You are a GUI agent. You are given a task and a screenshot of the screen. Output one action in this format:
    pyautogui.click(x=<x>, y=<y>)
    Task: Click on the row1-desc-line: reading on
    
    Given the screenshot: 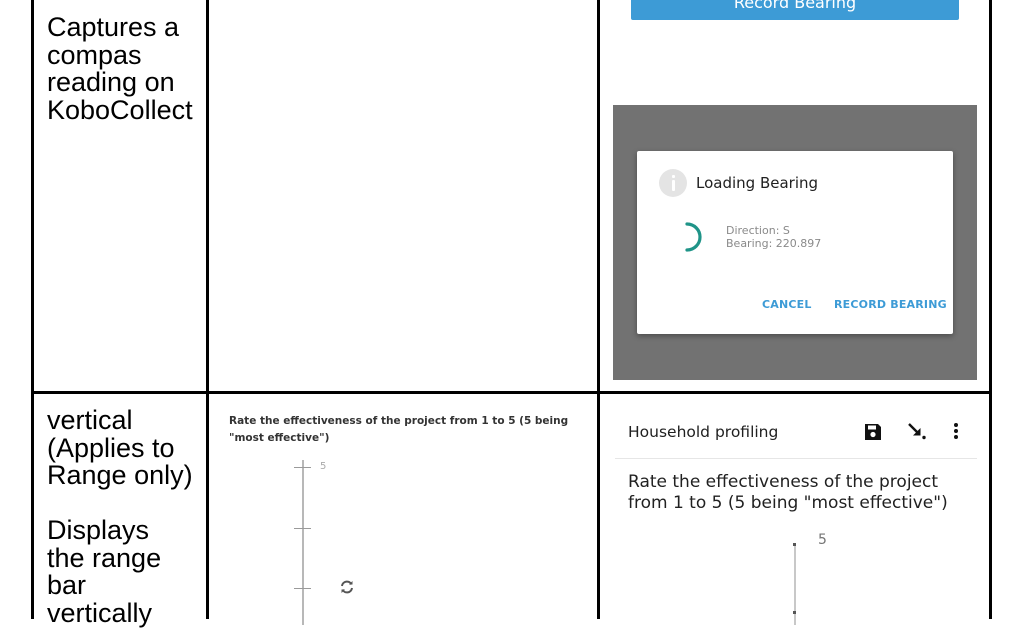 What is the action you would take?
    pyautogui.click(x=111, y=82)
    